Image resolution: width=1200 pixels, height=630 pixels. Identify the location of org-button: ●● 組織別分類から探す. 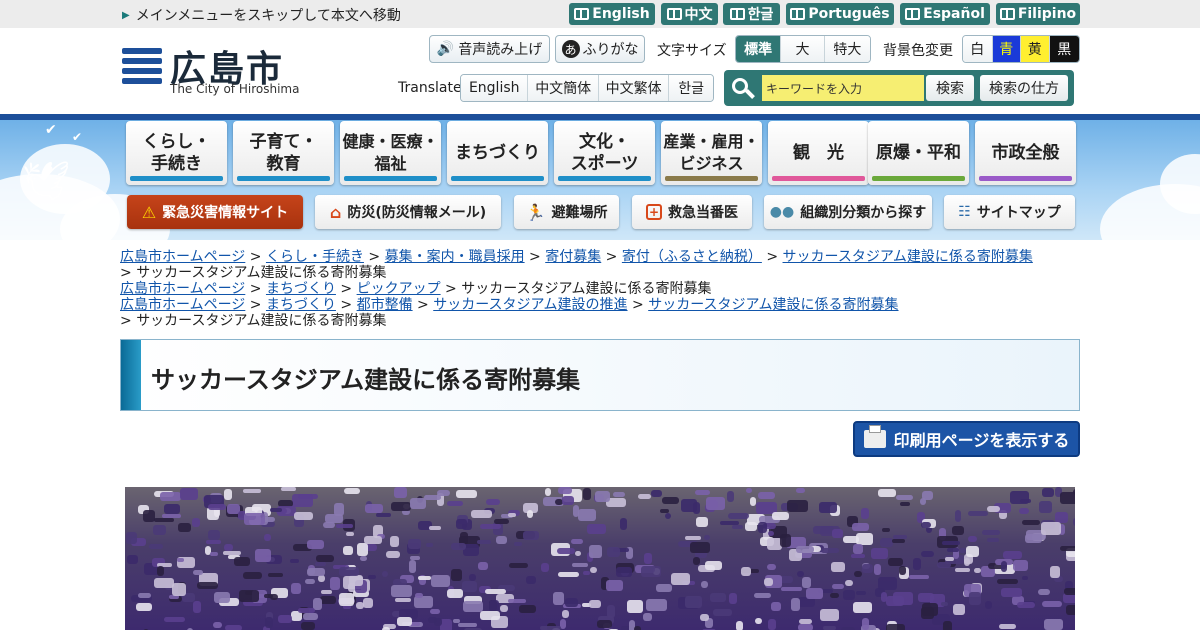
(848, 212).